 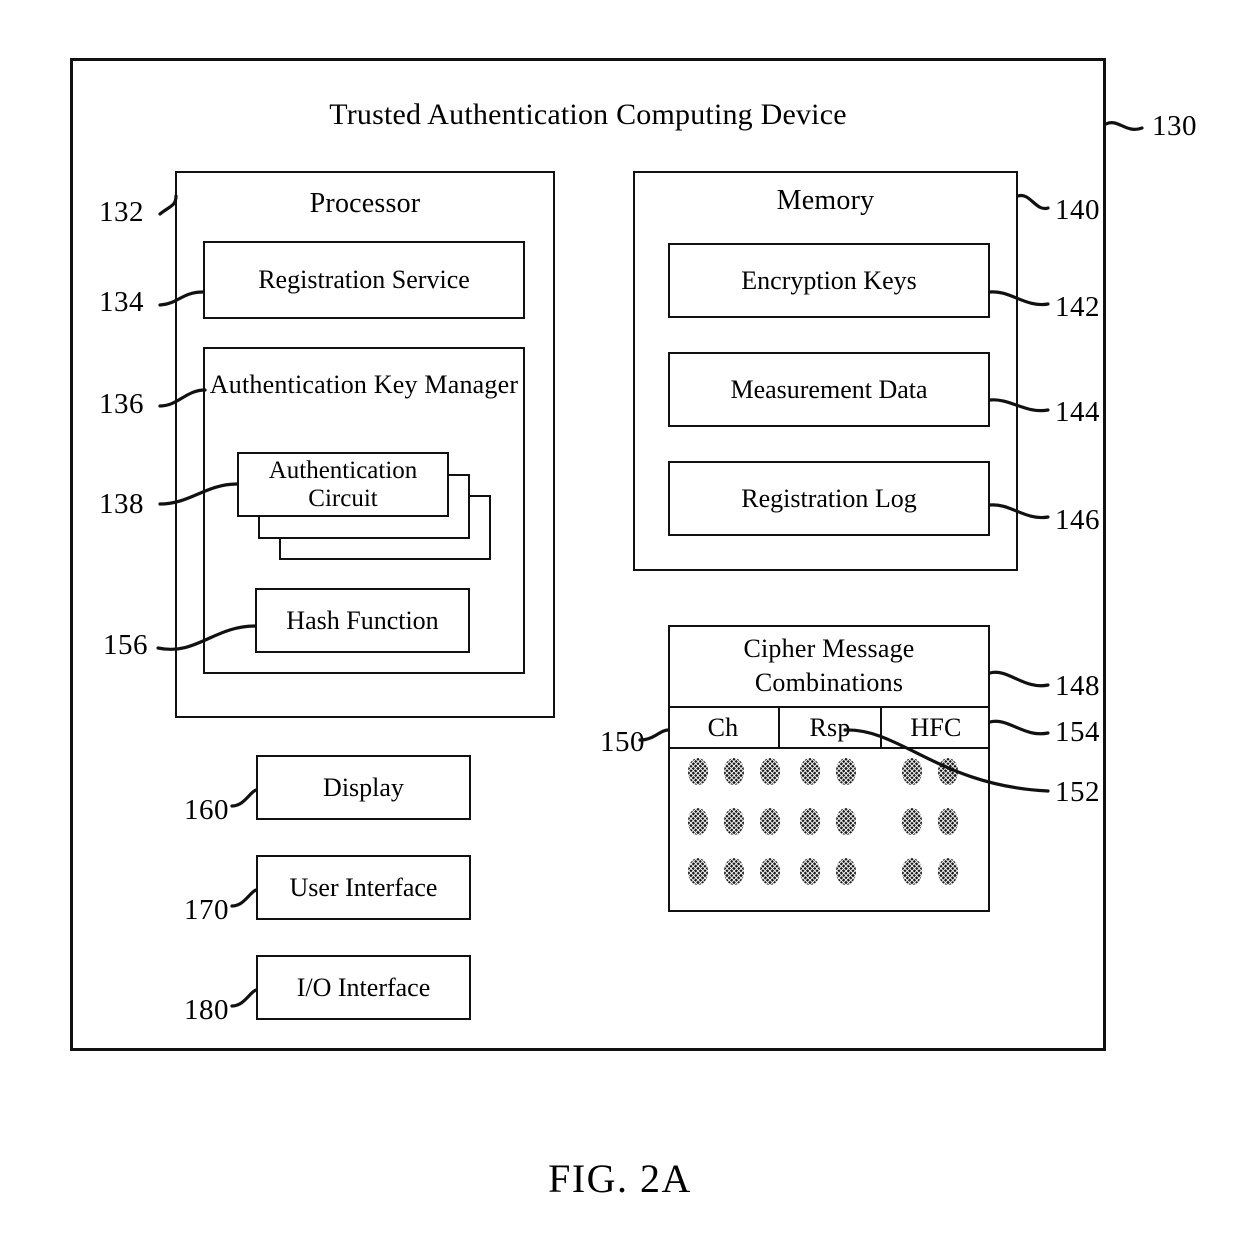 I want to click on hash-function-label: Hash Function, so click(x=362, y=620).